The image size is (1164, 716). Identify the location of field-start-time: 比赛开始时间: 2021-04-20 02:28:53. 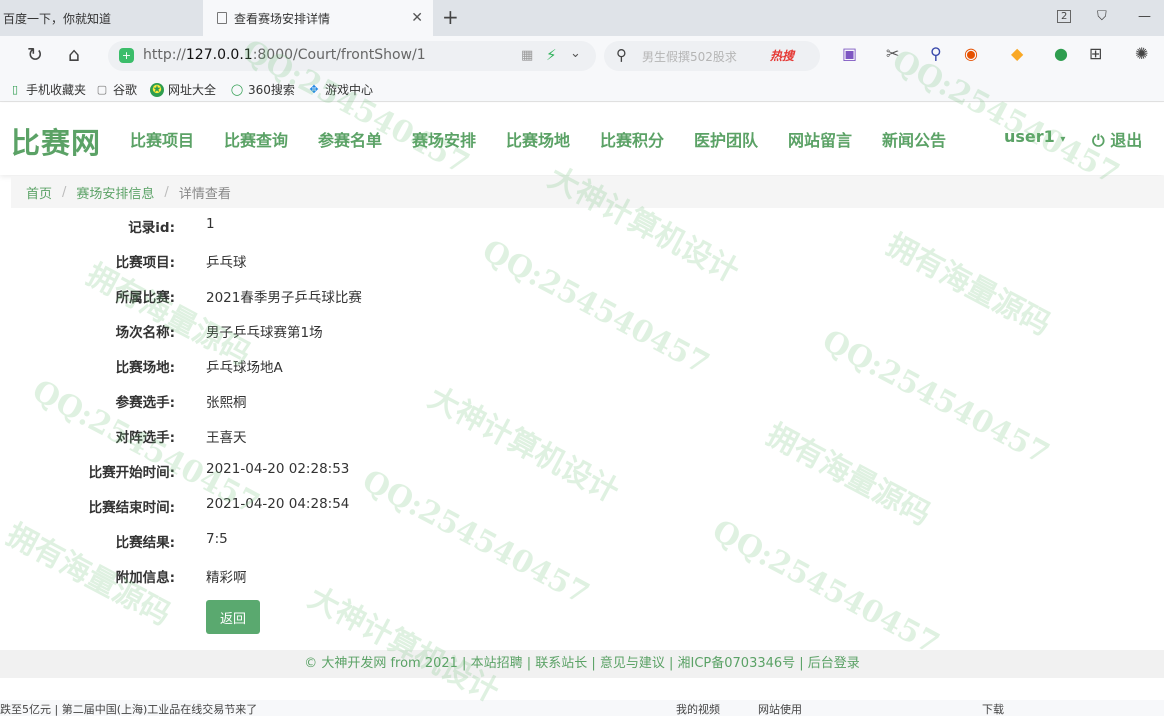
(300, 471).